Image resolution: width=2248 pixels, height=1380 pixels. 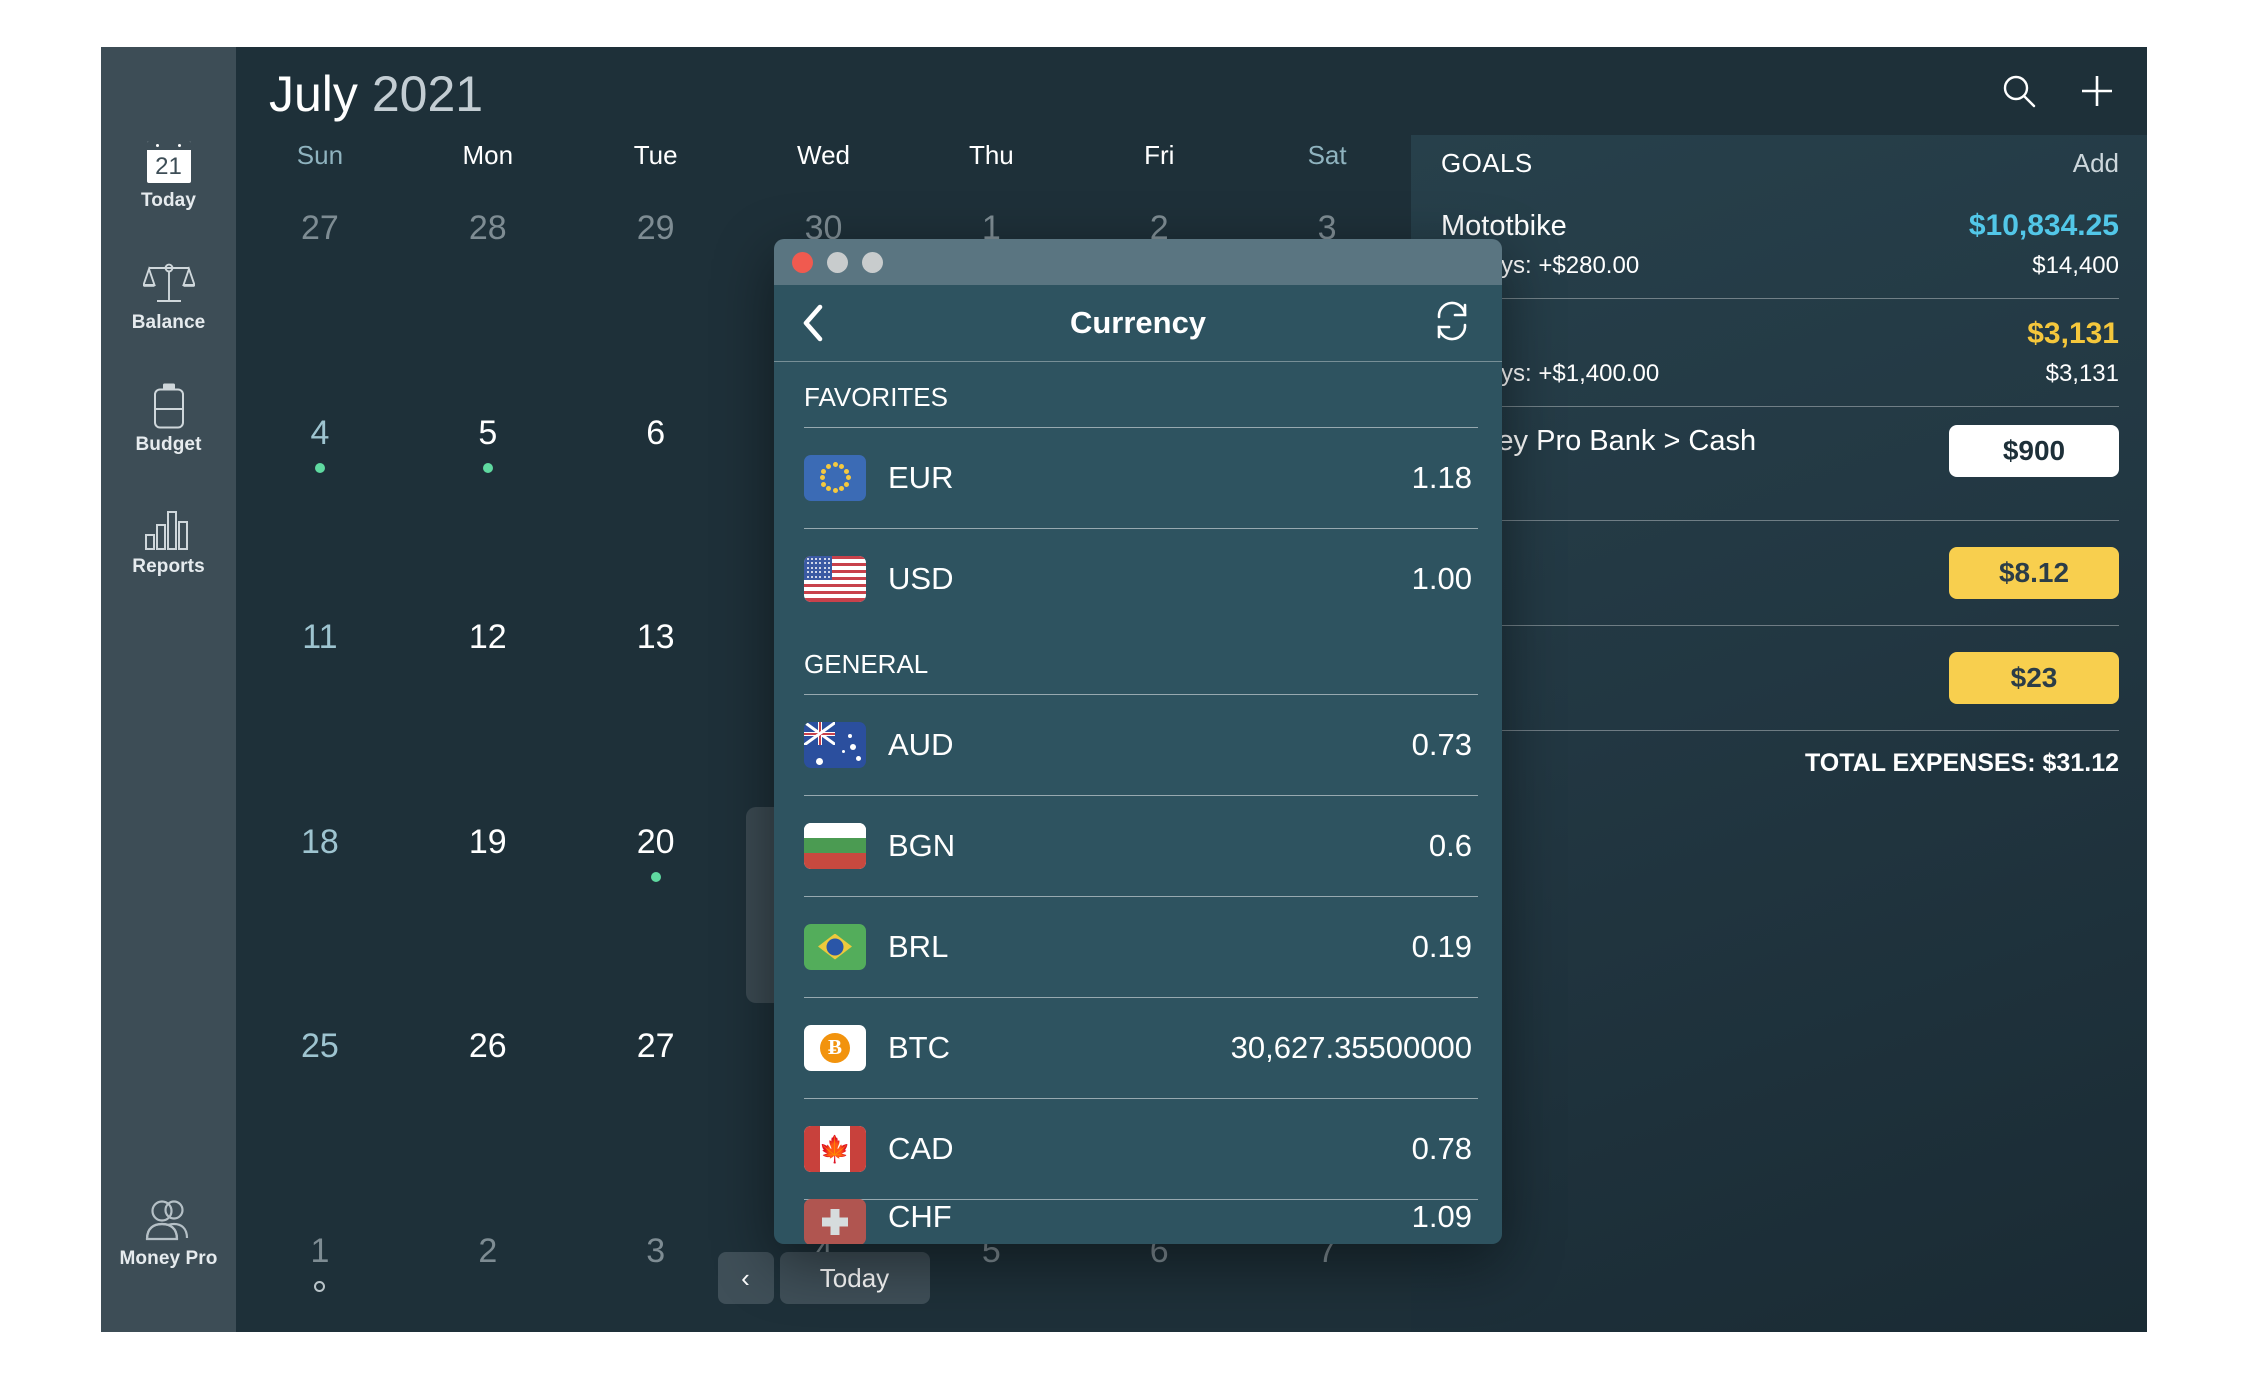 I want to click on currency-row: USD 1.00, so click(x=1138, y=578).